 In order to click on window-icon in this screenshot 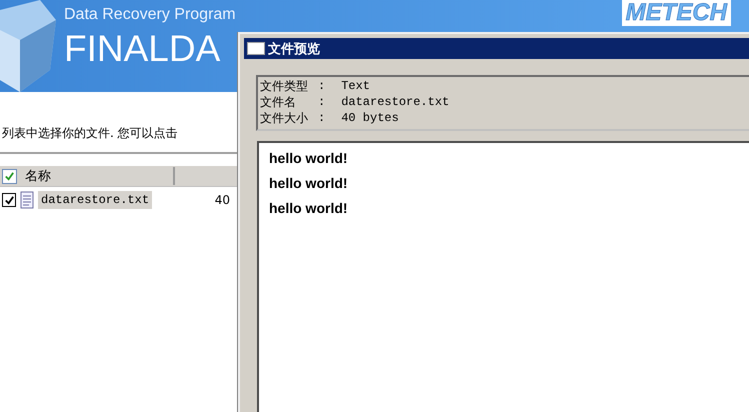, I will do `click(256, 48)`.